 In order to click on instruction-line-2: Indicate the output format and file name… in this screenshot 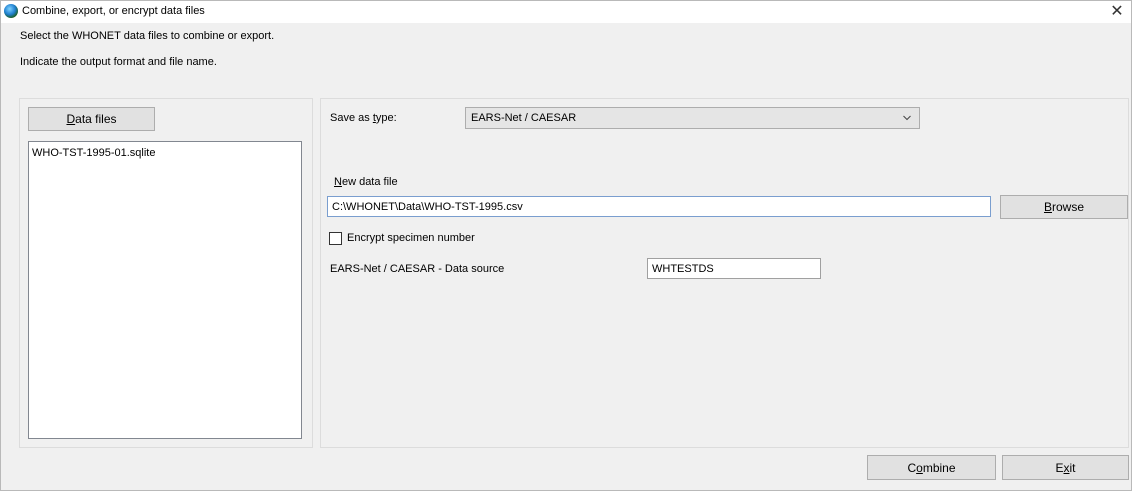, I will do `click(118, 62)`.